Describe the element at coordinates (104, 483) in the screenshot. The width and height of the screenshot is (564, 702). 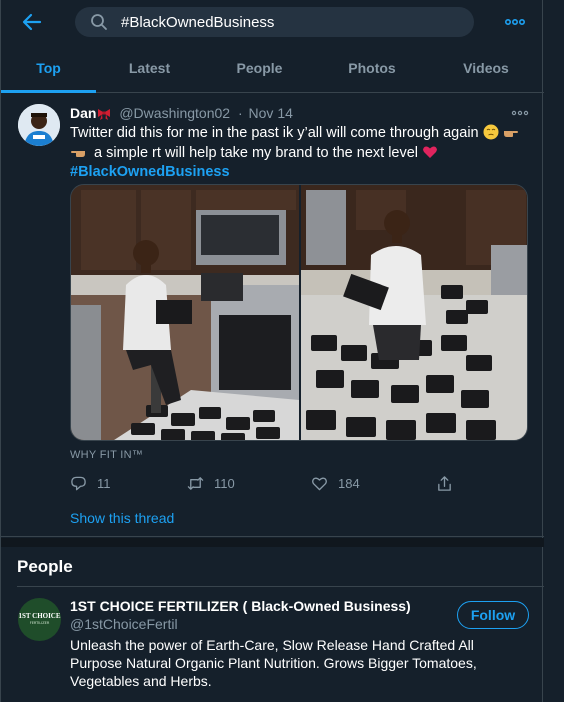
I see `reply-count: 11` at that location.